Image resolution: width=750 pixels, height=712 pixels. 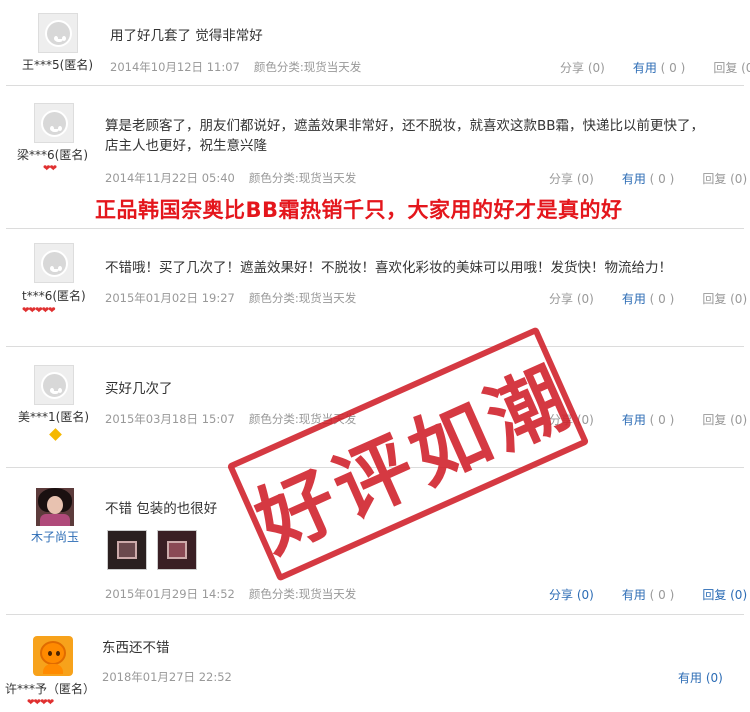 What do you see at coordinates (57, 65) in the screenshot?
I see `user-name: 王***5(匿名)` at bounding box center [57, 65].